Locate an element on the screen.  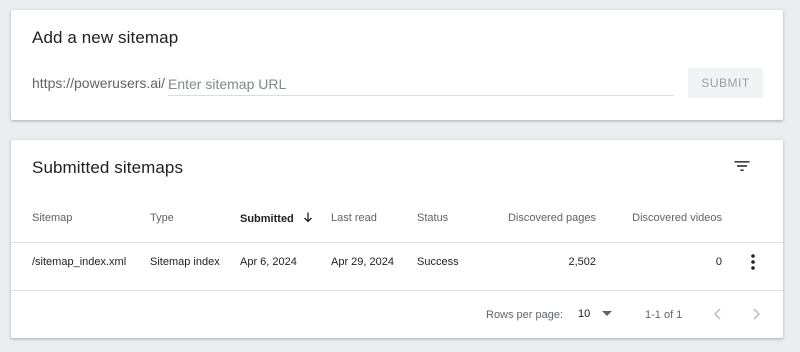
cell-sitemap: /sitemap_index.xml is located at coordinates (79, 262).